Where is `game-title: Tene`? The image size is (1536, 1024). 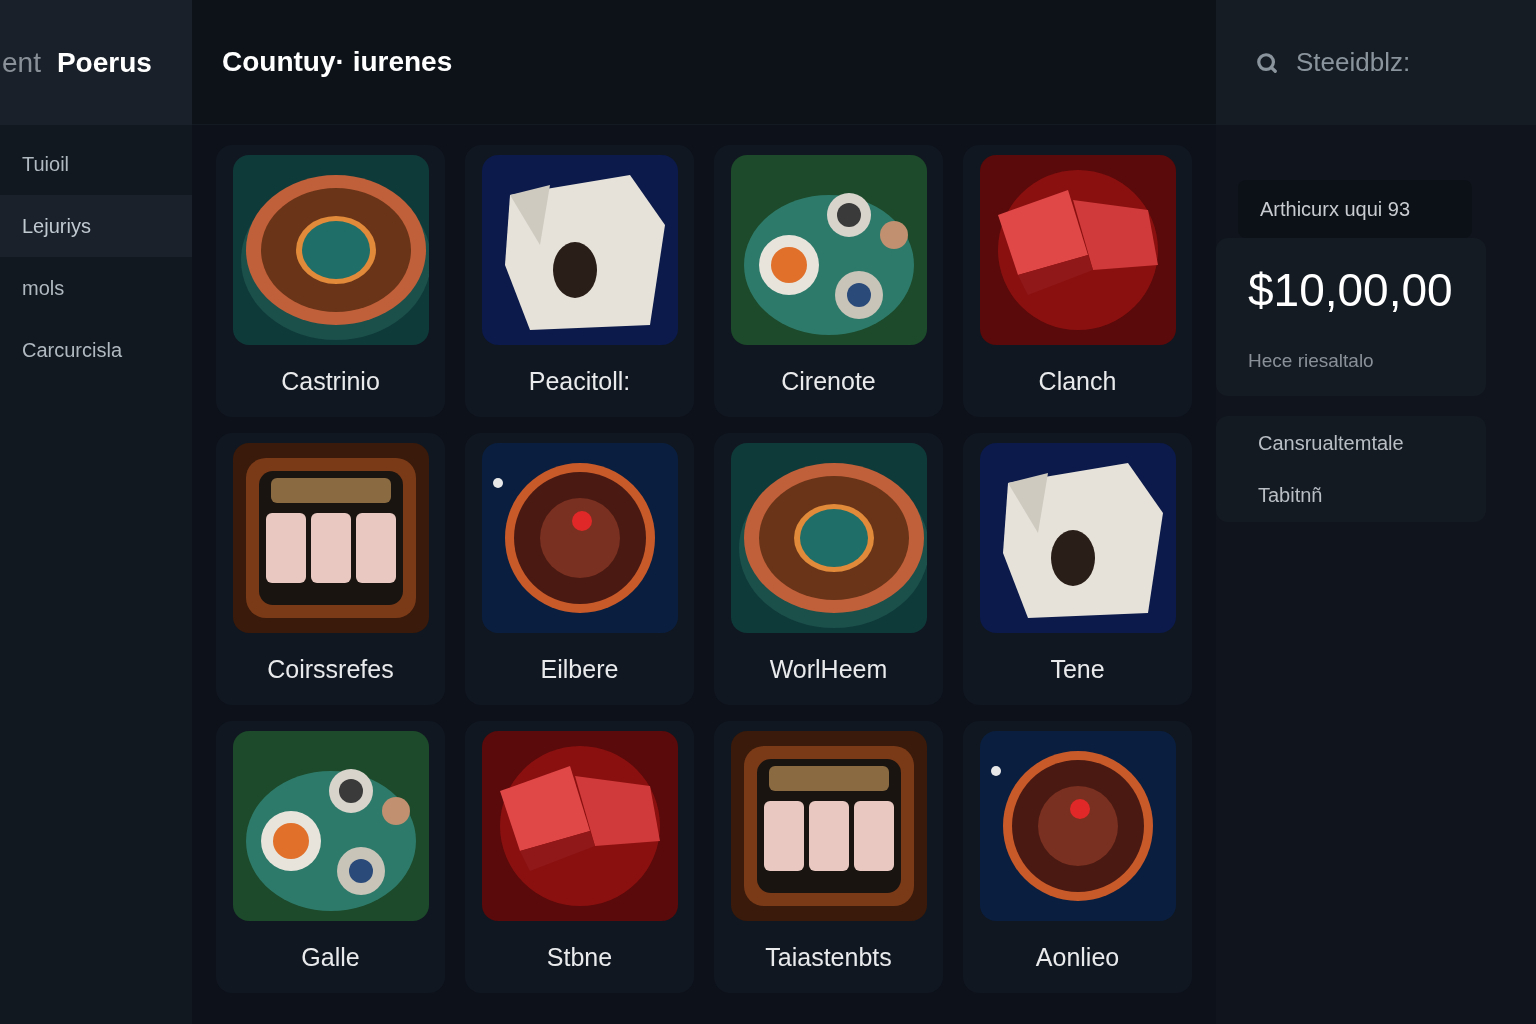
game-title: Tene is located at coordinates (1077, 669).